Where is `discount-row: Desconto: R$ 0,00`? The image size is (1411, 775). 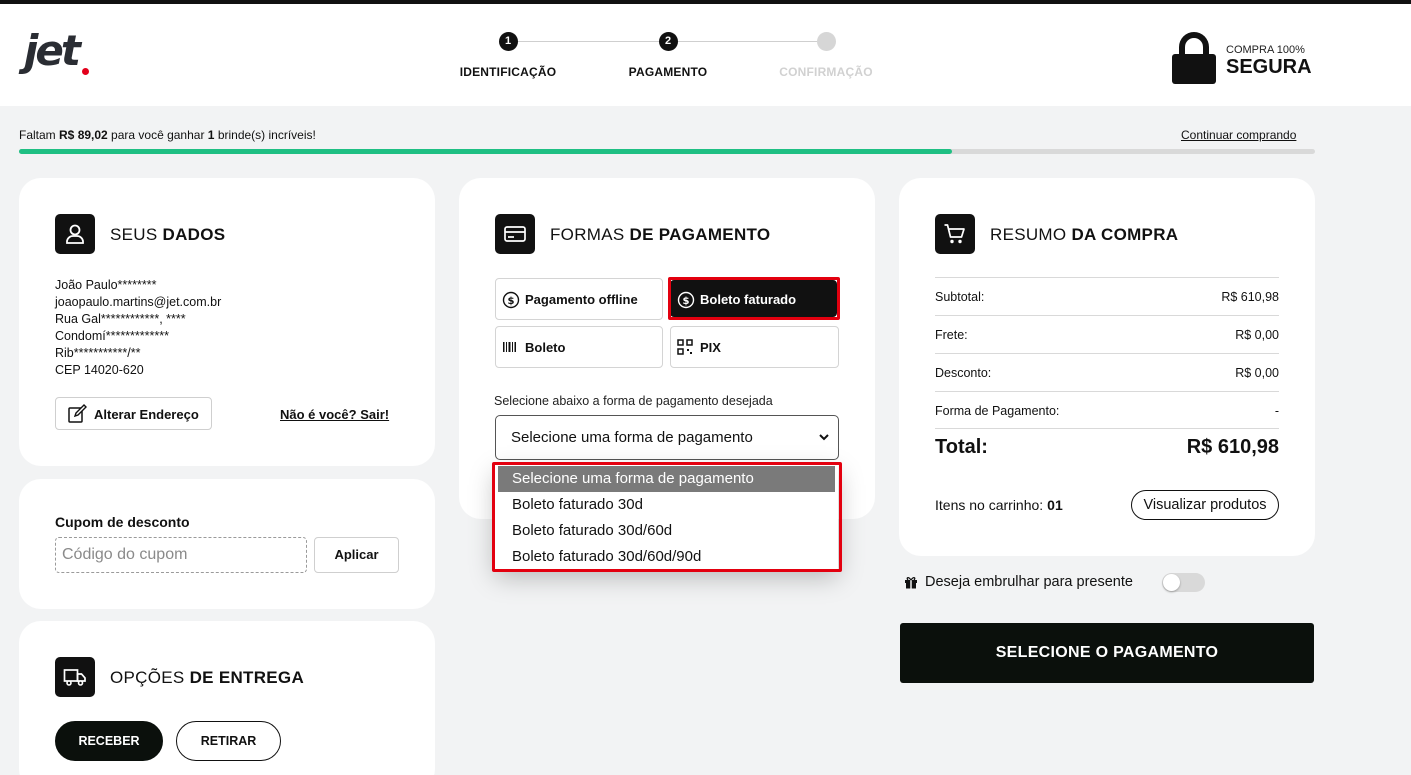 discount-row: Desconto: R$ 0,00 is located at coordinates (1107, 373).